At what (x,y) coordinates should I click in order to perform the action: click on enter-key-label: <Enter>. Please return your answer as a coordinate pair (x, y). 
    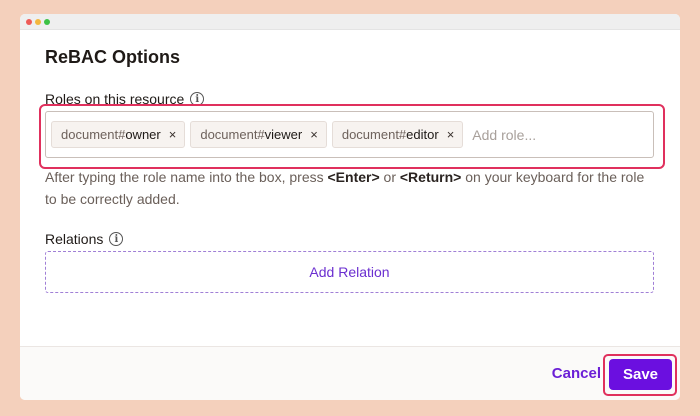
    Looking at the image, I should click on (353, 177).